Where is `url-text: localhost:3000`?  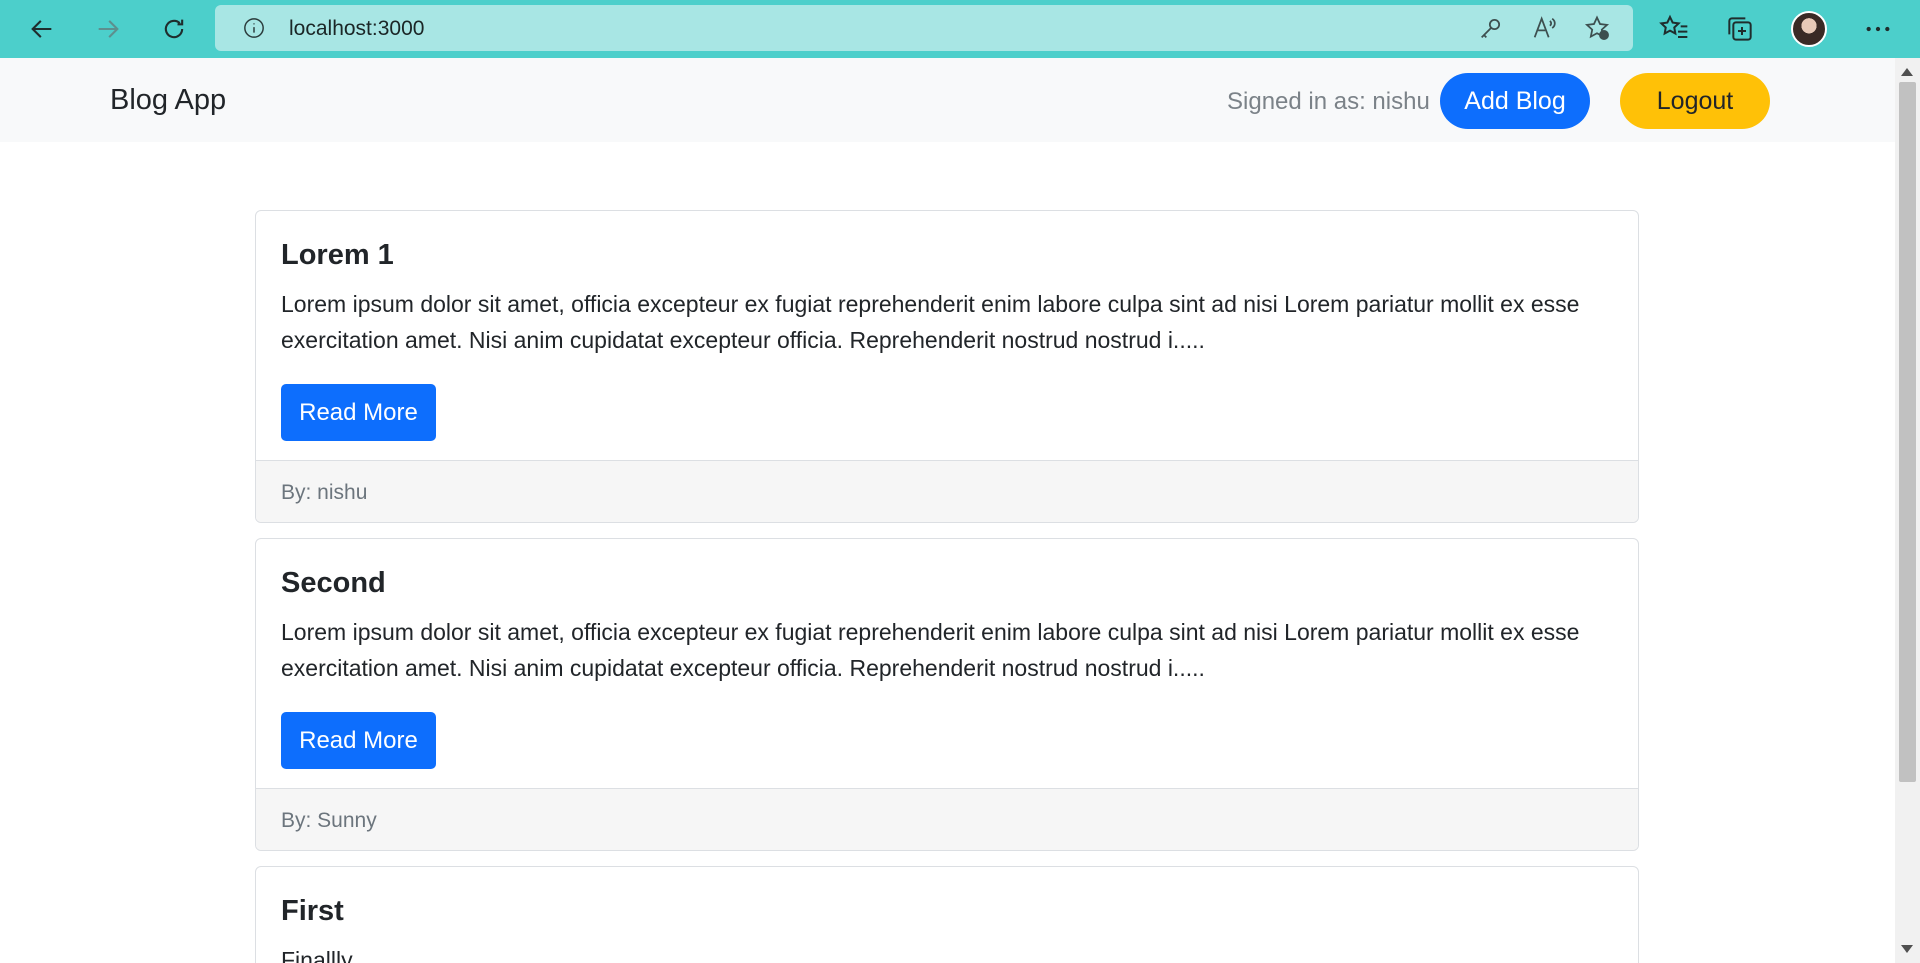
url-text: localhost:3000 is located at coordinates (356, 29).